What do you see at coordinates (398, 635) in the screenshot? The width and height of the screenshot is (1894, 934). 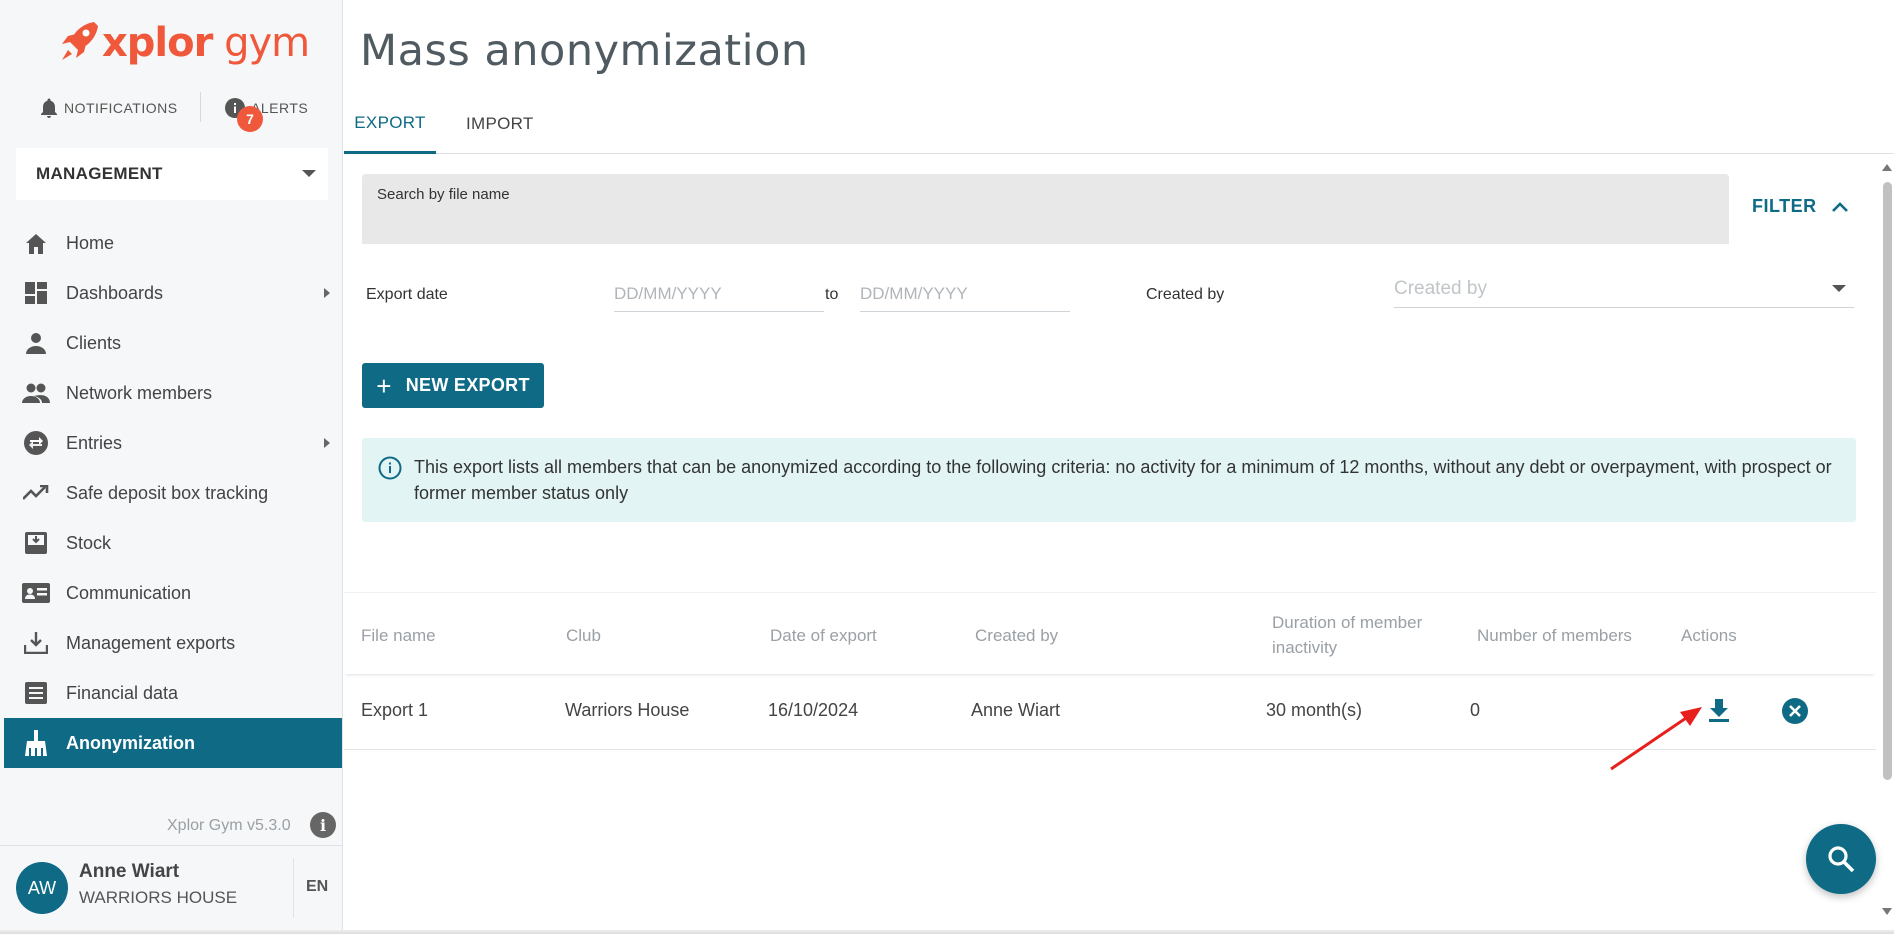 I see `col-file-name: File name` at bounding box center [398, 635].